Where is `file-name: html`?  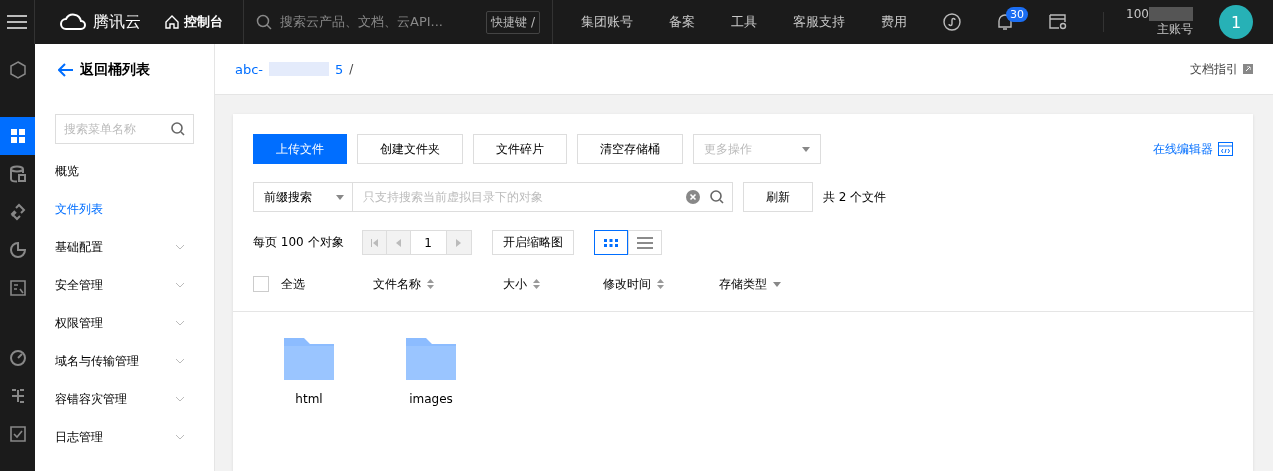
file-name: html is located at coordinates (309, 399).